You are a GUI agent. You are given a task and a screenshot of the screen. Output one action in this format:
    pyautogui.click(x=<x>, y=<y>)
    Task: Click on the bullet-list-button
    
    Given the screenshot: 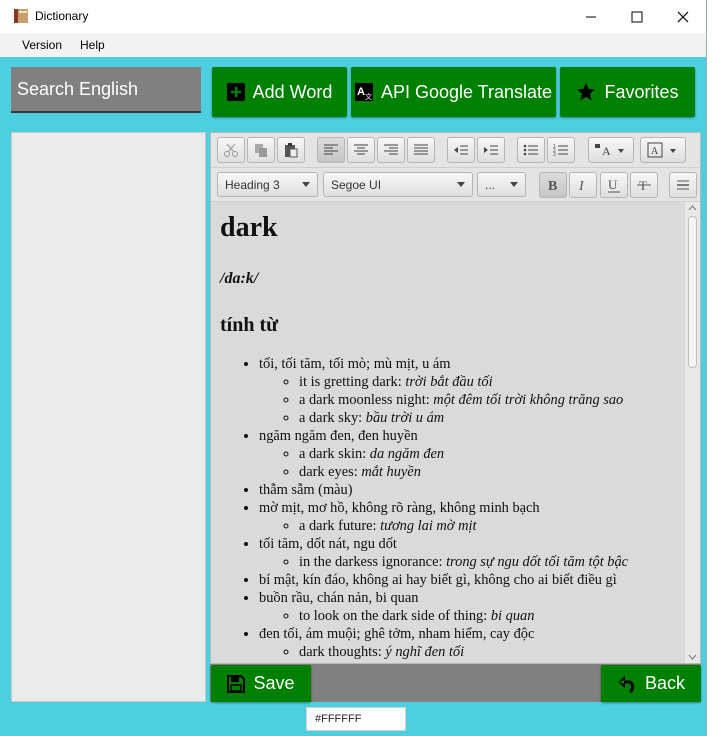 What is the action you would take?
    pyautogui.click(x=531, y=150)
    